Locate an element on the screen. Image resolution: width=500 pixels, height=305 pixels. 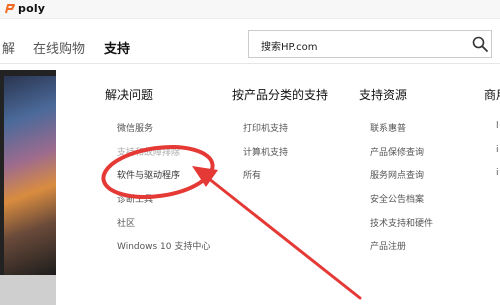
link-product-registration: 产品注册 is located at coordinates (388, 245).